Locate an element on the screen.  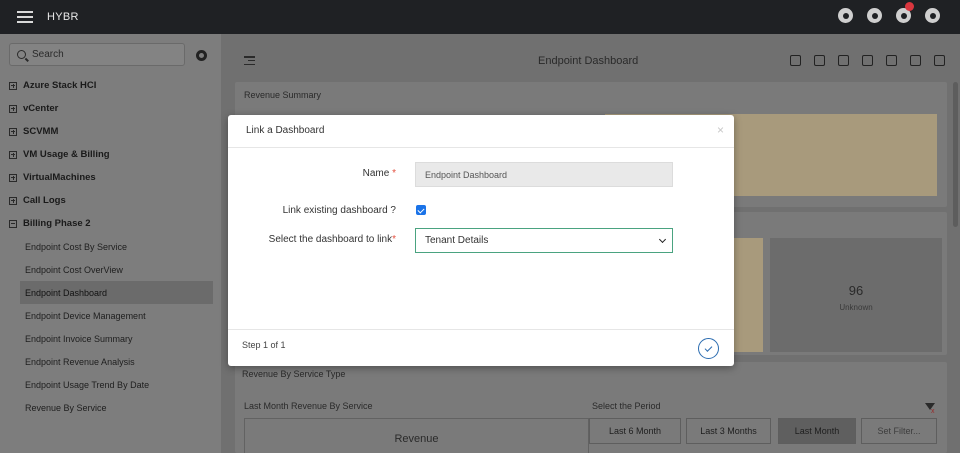
sidebar-item-label: Endpoint Usage Trend By Date is located at coordinates (87, 384).